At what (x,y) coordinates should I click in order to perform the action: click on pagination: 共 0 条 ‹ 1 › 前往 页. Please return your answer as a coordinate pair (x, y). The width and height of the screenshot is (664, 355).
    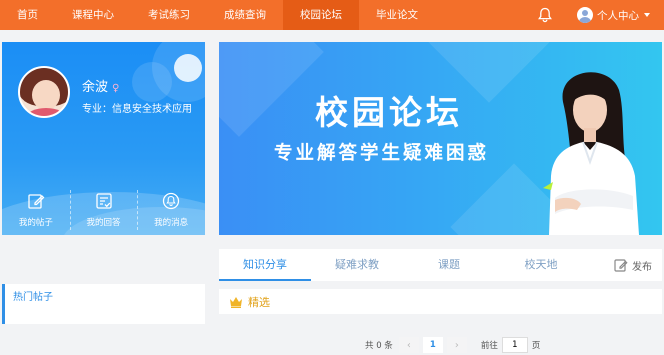
    Looking at the image, I should click on (452, 345).